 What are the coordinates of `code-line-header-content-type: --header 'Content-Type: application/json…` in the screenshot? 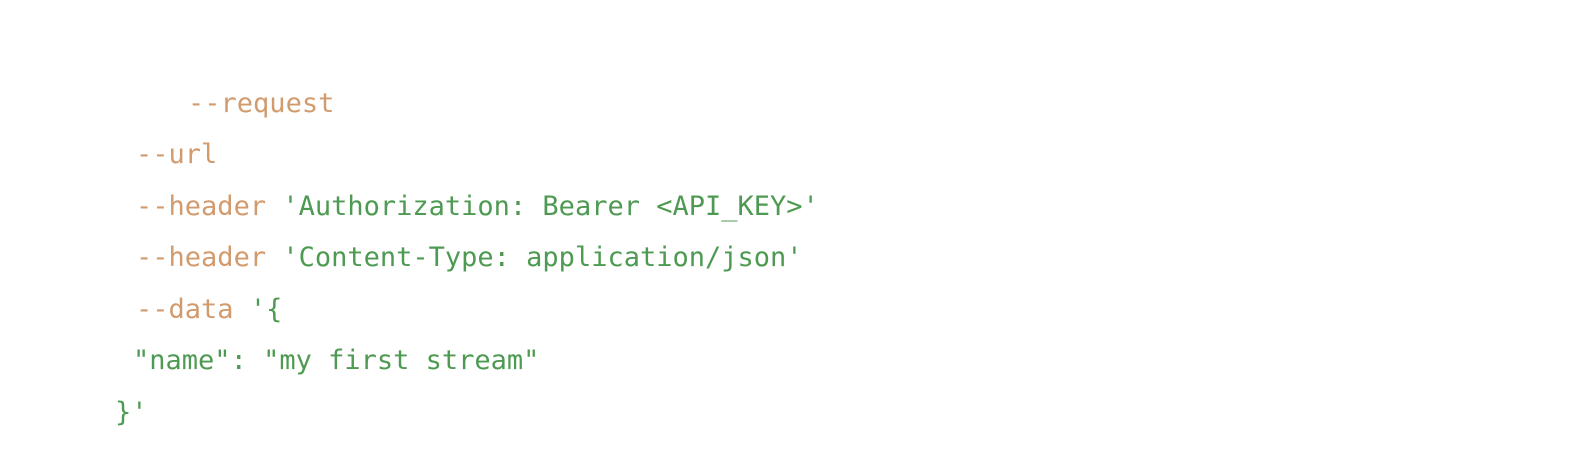 It's located at (436, 238).